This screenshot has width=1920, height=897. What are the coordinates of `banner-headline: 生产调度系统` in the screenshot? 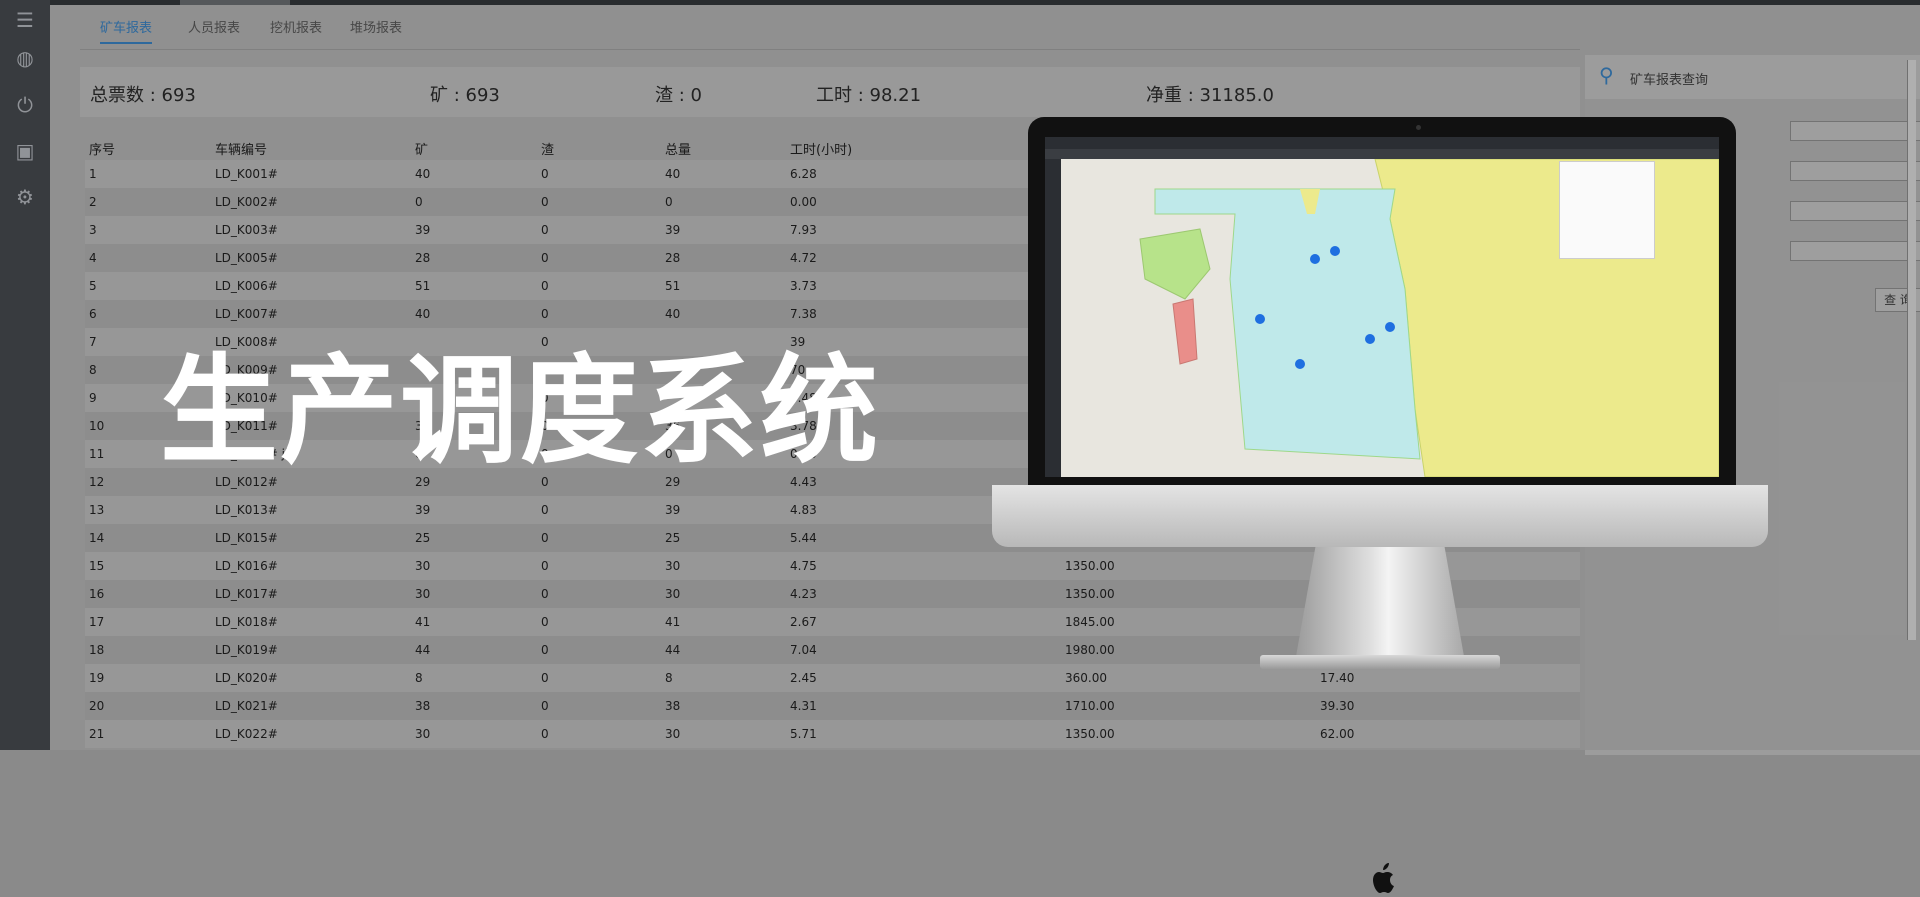 It's located at (520, 411).